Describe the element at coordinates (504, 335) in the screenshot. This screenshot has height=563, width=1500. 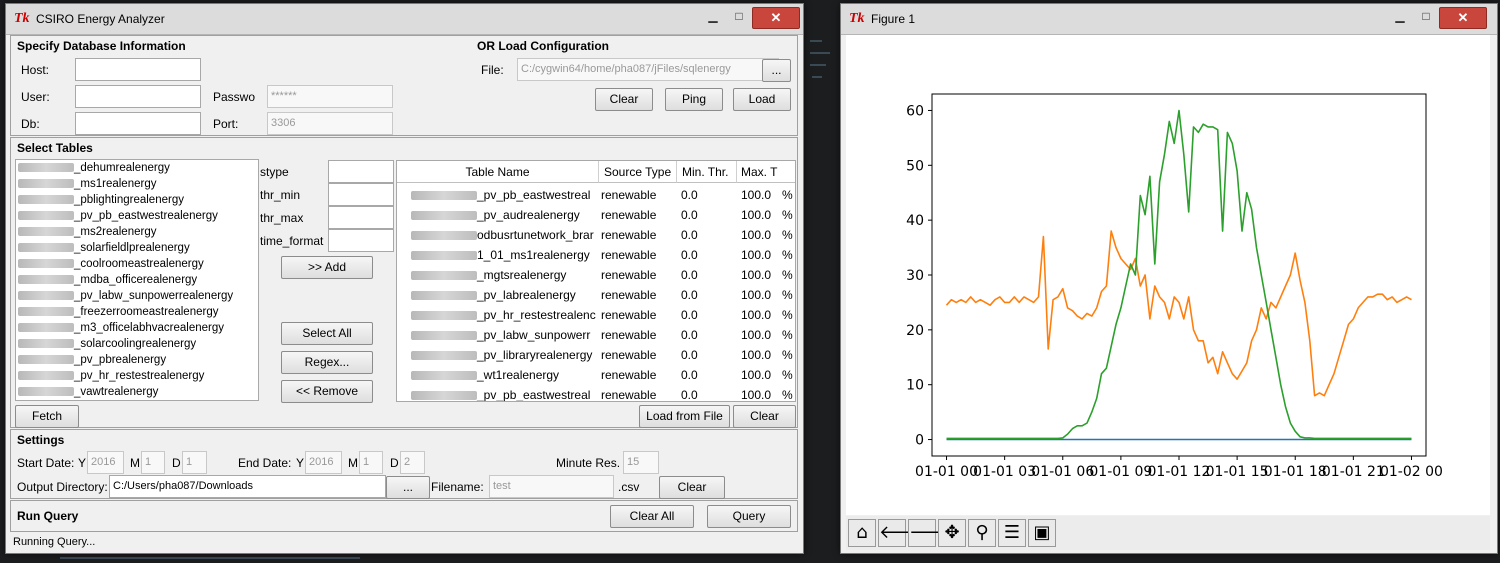
I see `table-name-cell: _pv_labw_sunpowerr` at that location.